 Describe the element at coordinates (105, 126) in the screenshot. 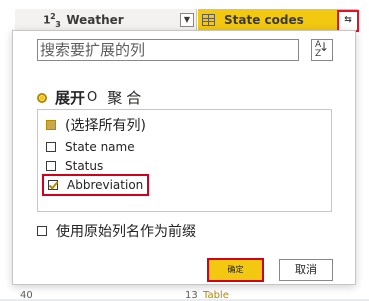

I see `select-all-label: (选择所有列)` at that location.